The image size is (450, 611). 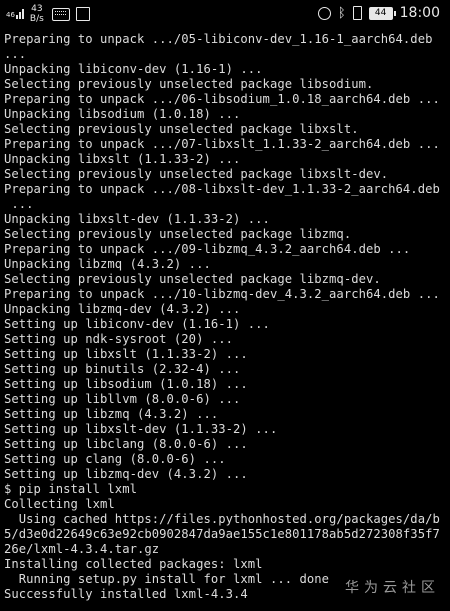 What do you see at coordinates (392, 588) in the screenshot?
I see `watermark: 华为云社区` at bounding box center [392, 588].